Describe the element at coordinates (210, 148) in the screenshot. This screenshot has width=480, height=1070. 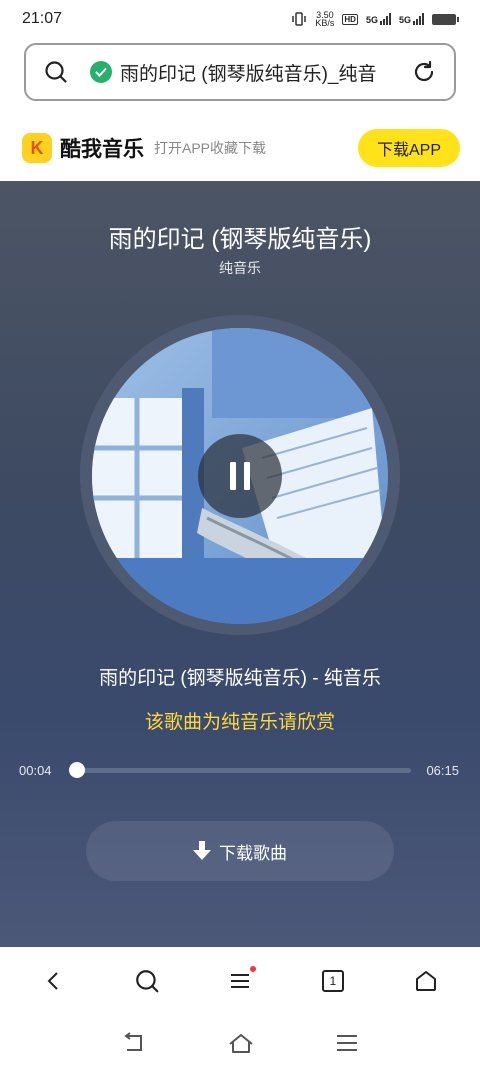
I see `app-promo-text: 打开APP收藏下载` at that location.